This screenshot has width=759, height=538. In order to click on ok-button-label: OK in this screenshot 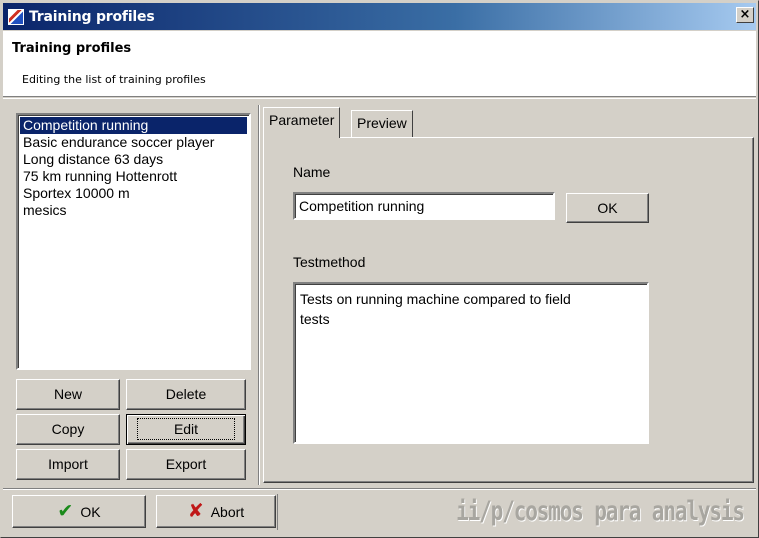, I will do `click(90, 511)`.